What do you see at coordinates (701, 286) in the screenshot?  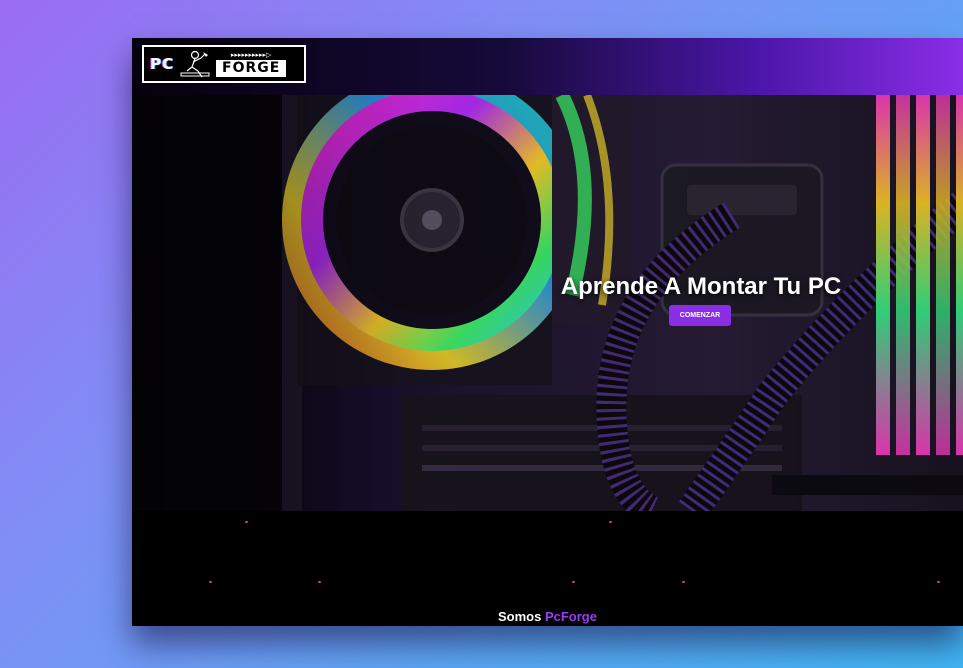 I see `hero-title: Aprende A Montar Tu PC` at bounding box center [701, 286].